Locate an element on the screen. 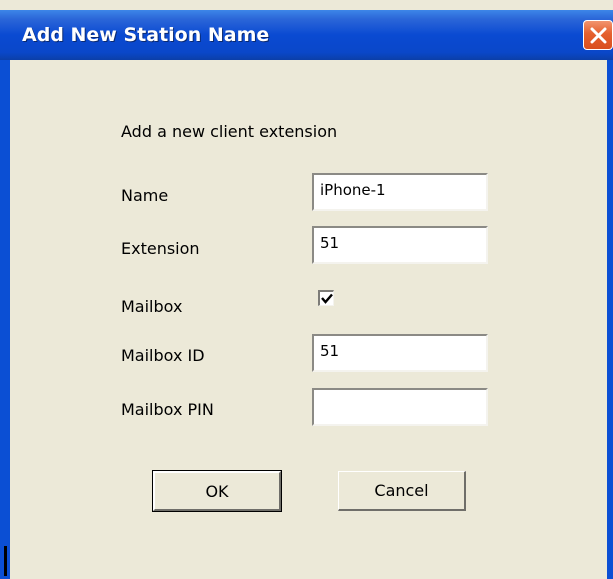 The image size is (613, 579). close-x-icon is located at coordinates (598, 35).